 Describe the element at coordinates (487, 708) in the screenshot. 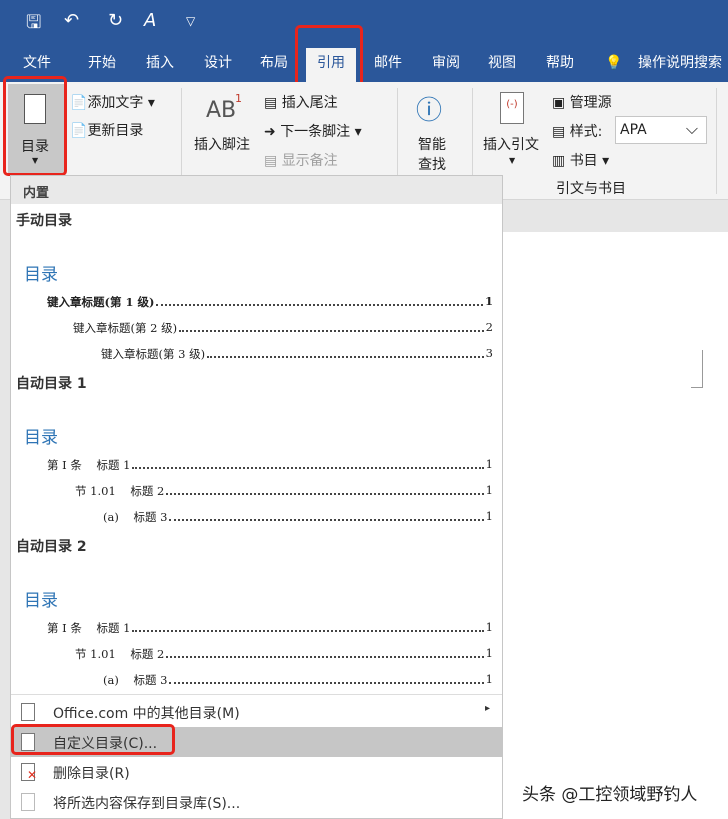

I see `submenu-arrow-icon: ▸` at that location.